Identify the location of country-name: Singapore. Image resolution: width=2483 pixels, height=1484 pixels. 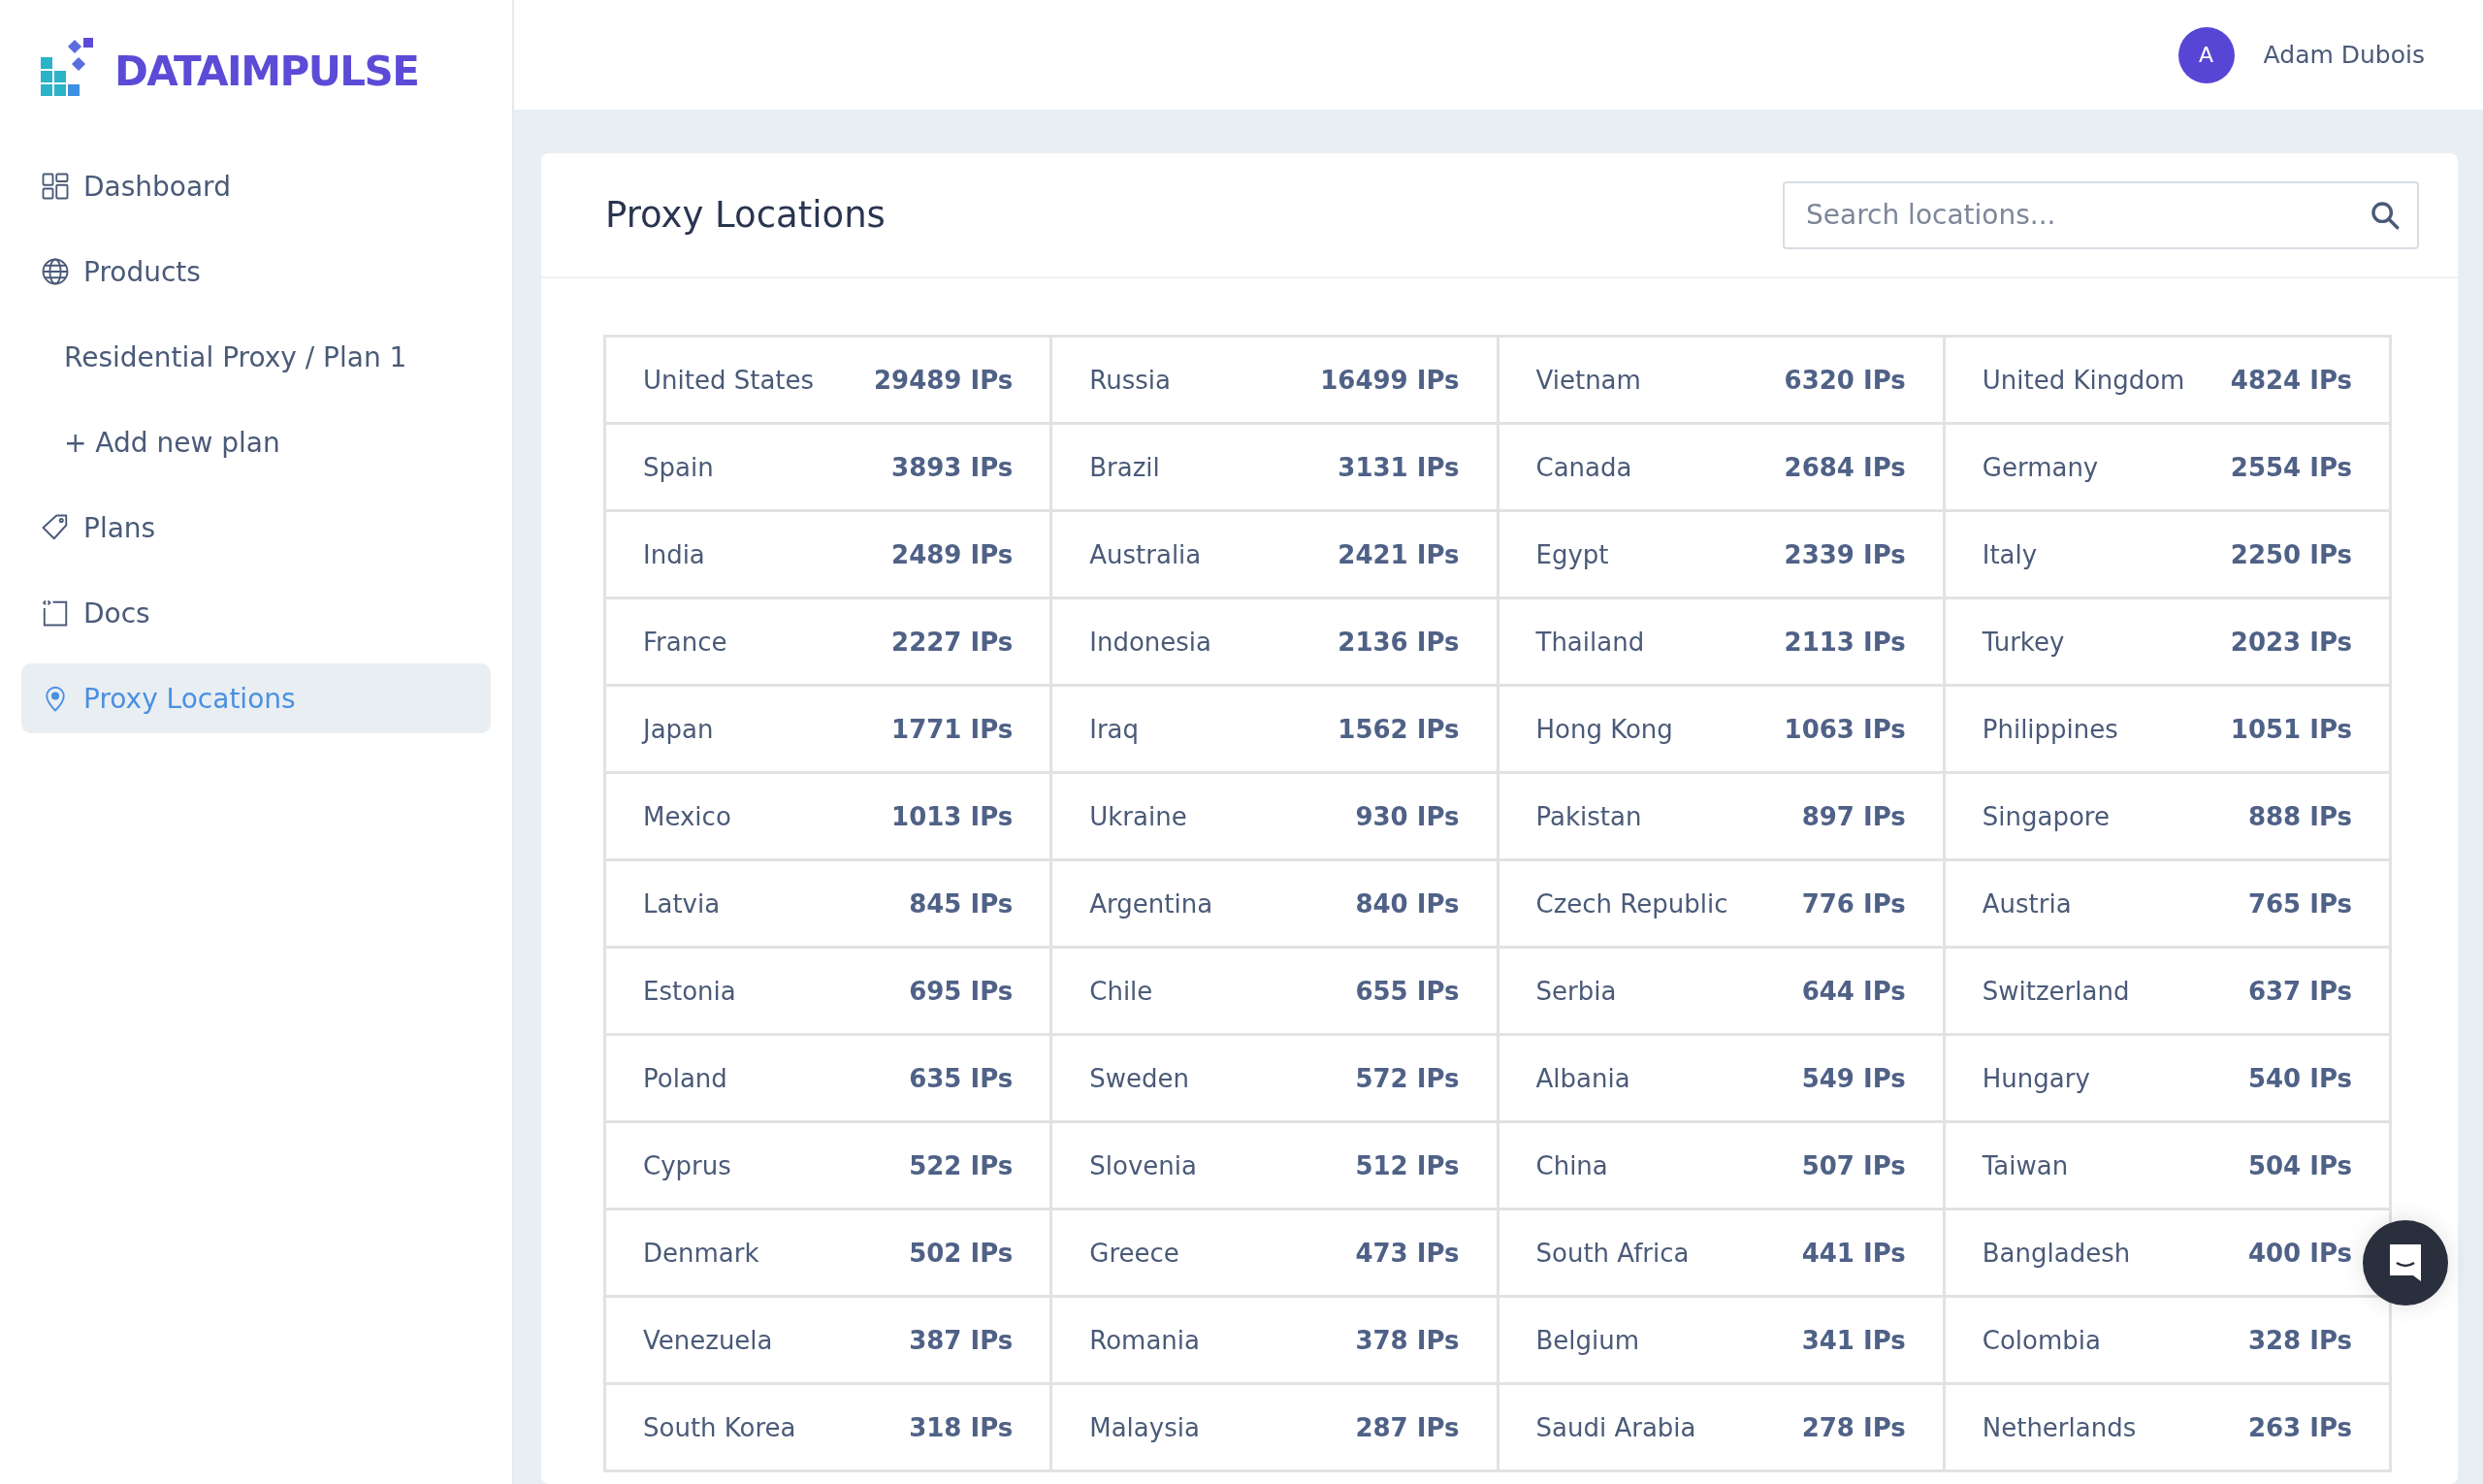
(2046, 816).